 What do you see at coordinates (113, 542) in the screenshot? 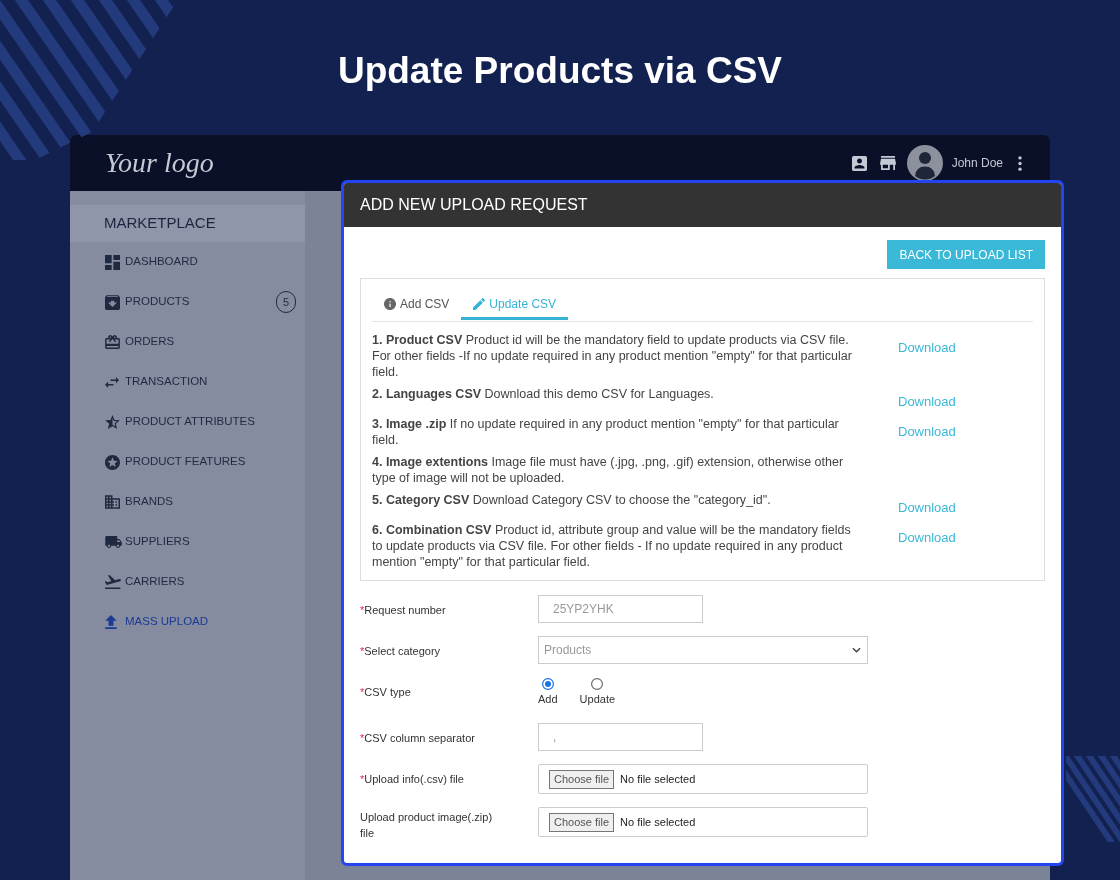
I see `truck-icon` at bounding box center [113, 542].